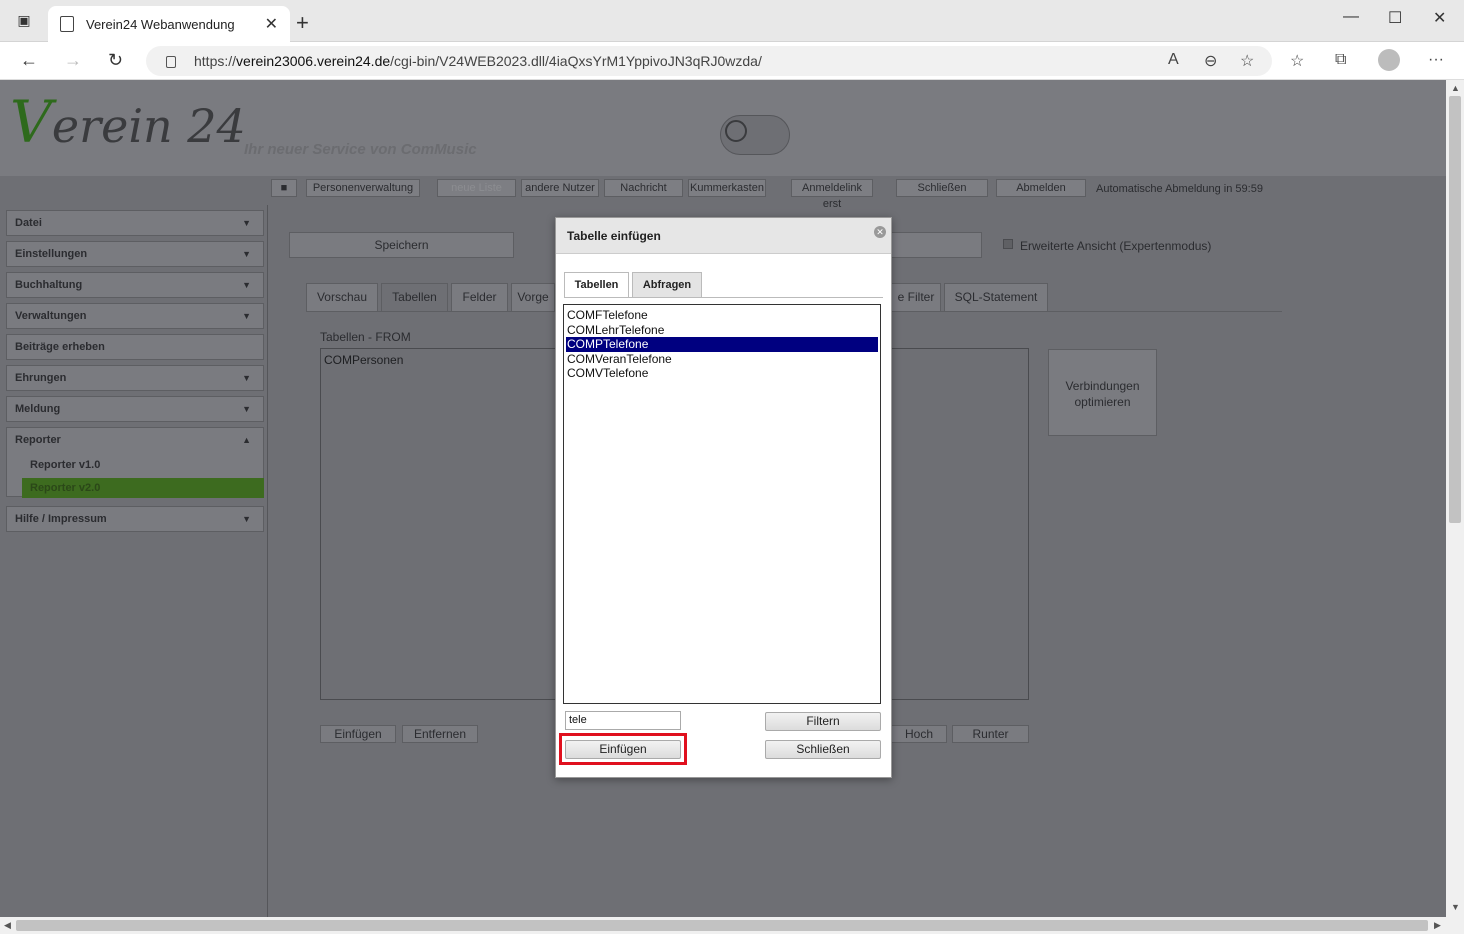  Describe the element at coordinates (880, 232) in the screenshot. I see `close-icon: ✕` at that location.